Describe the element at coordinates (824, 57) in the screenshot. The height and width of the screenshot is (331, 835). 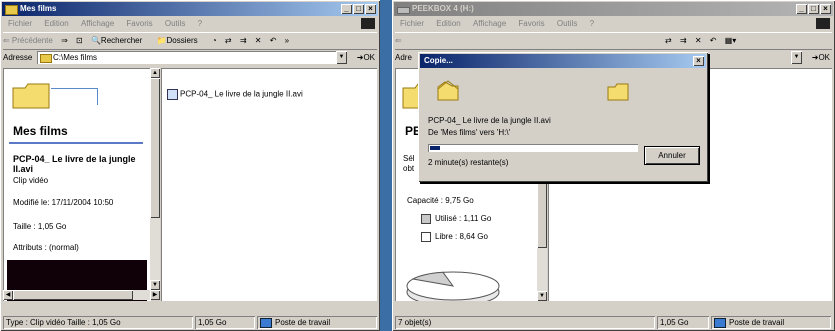
I see `go-label: OK` at that location.